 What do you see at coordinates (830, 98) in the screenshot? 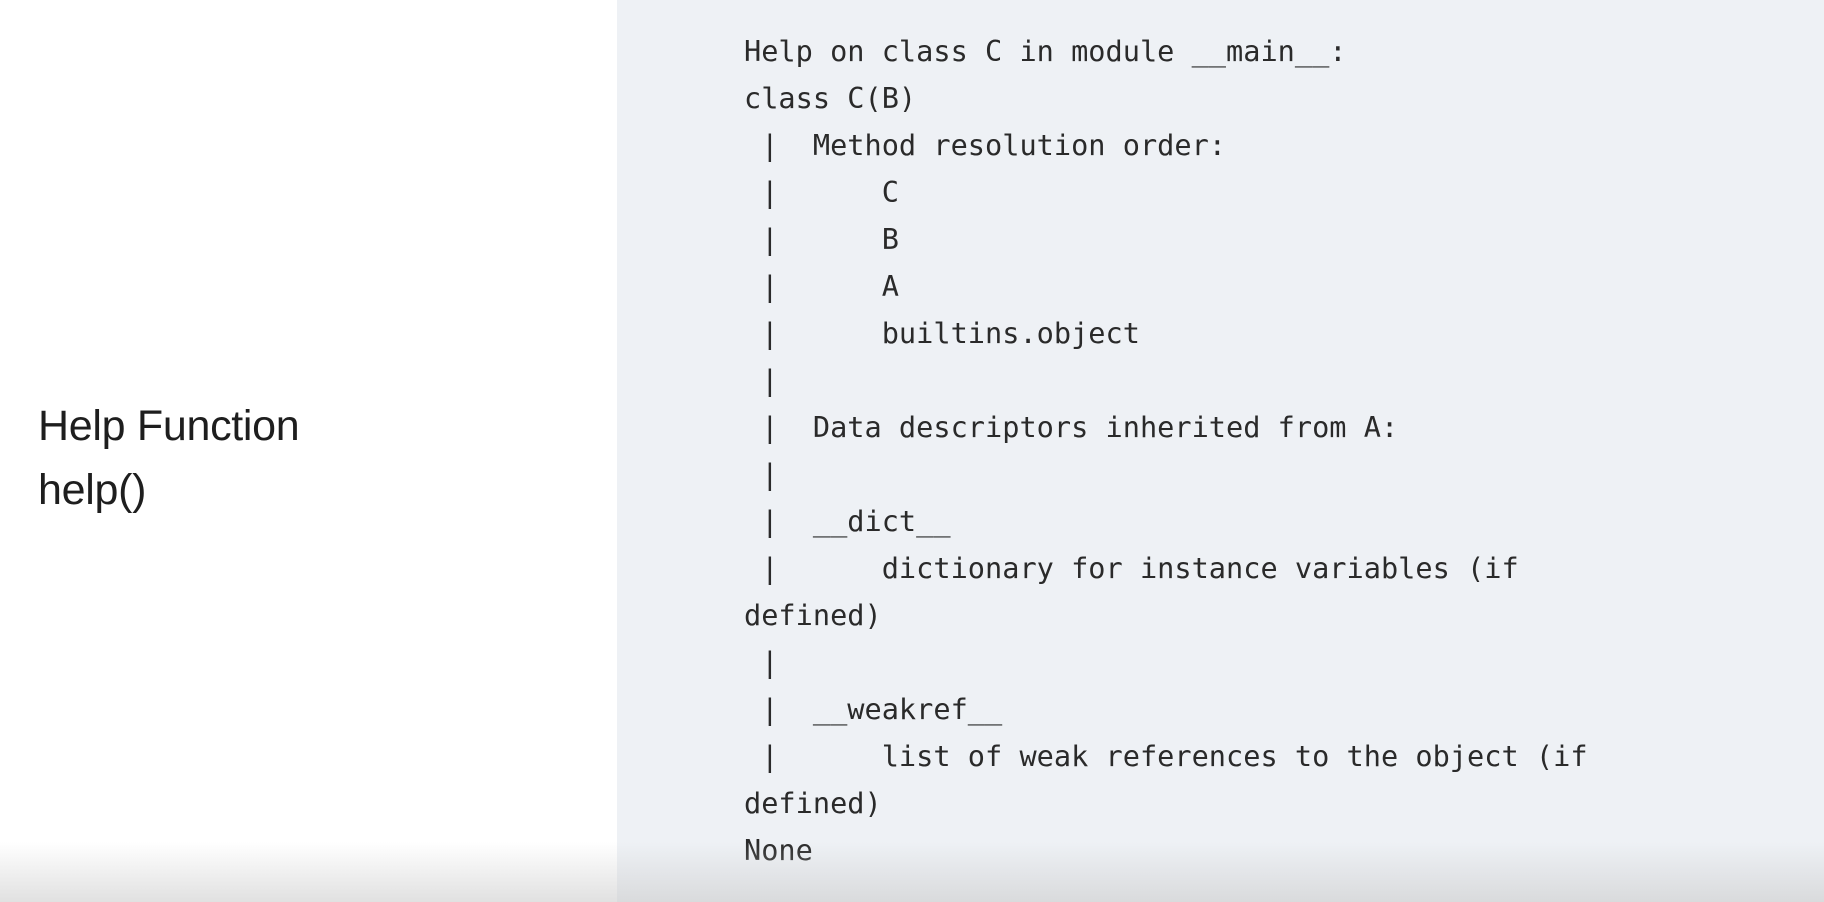
I see `code-line: class C(B)` at bounding box center [830, 98].